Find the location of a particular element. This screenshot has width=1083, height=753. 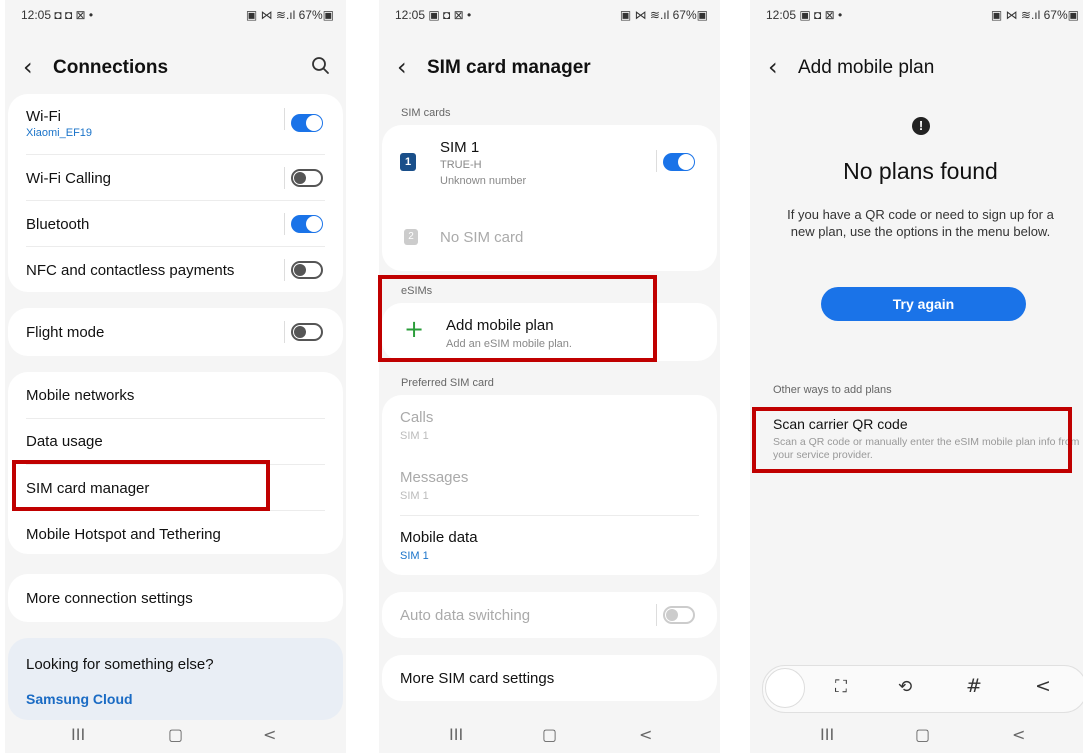

preferred-sim-header: Preferred SIM card is located at coordinates (447, 383).